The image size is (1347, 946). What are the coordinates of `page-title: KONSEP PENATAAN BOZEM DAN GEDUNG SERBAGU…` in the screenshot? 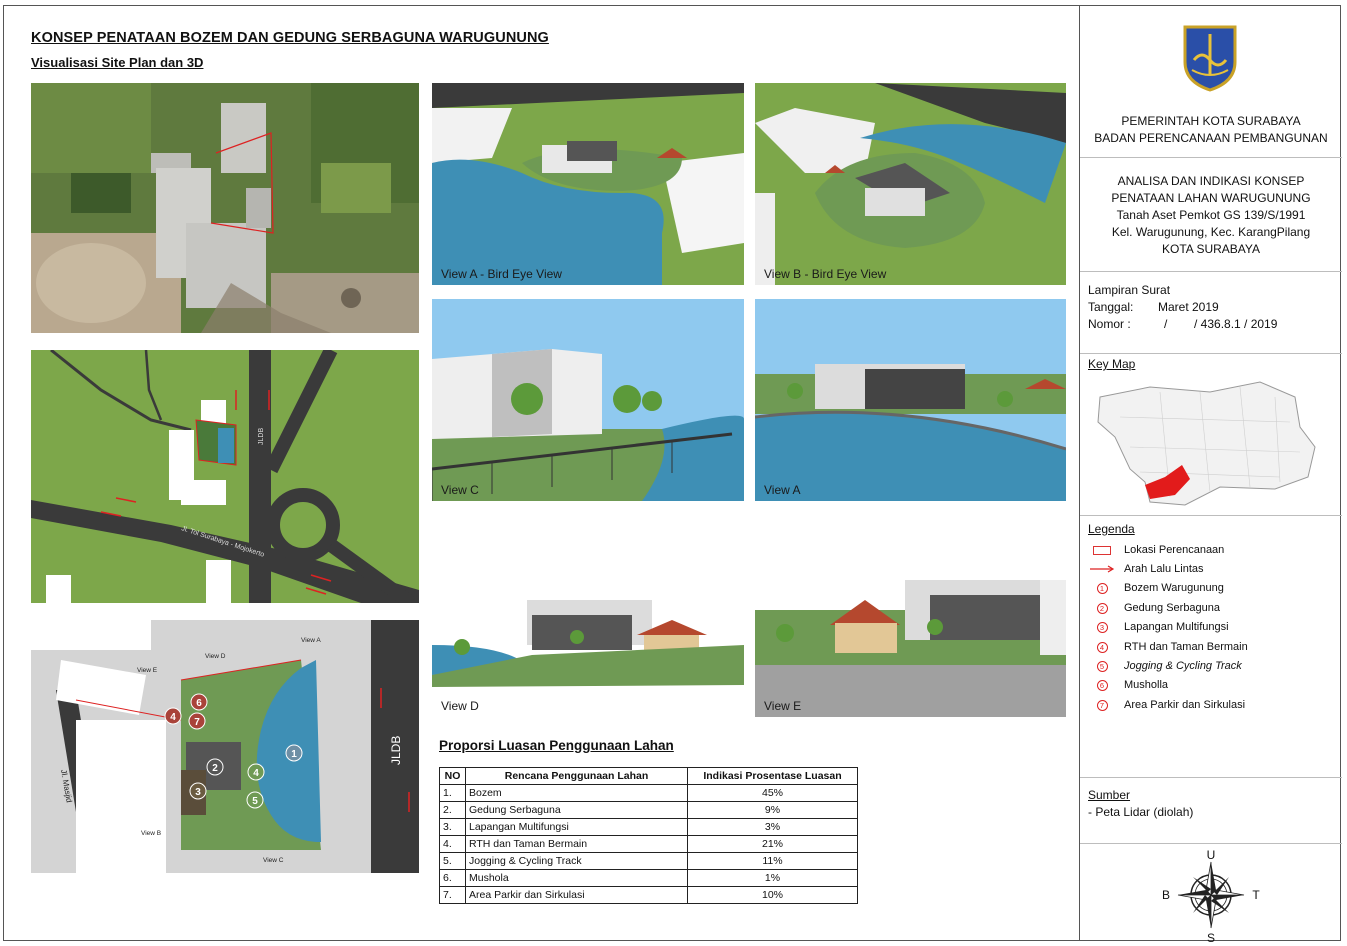 It's located at (290, 38).